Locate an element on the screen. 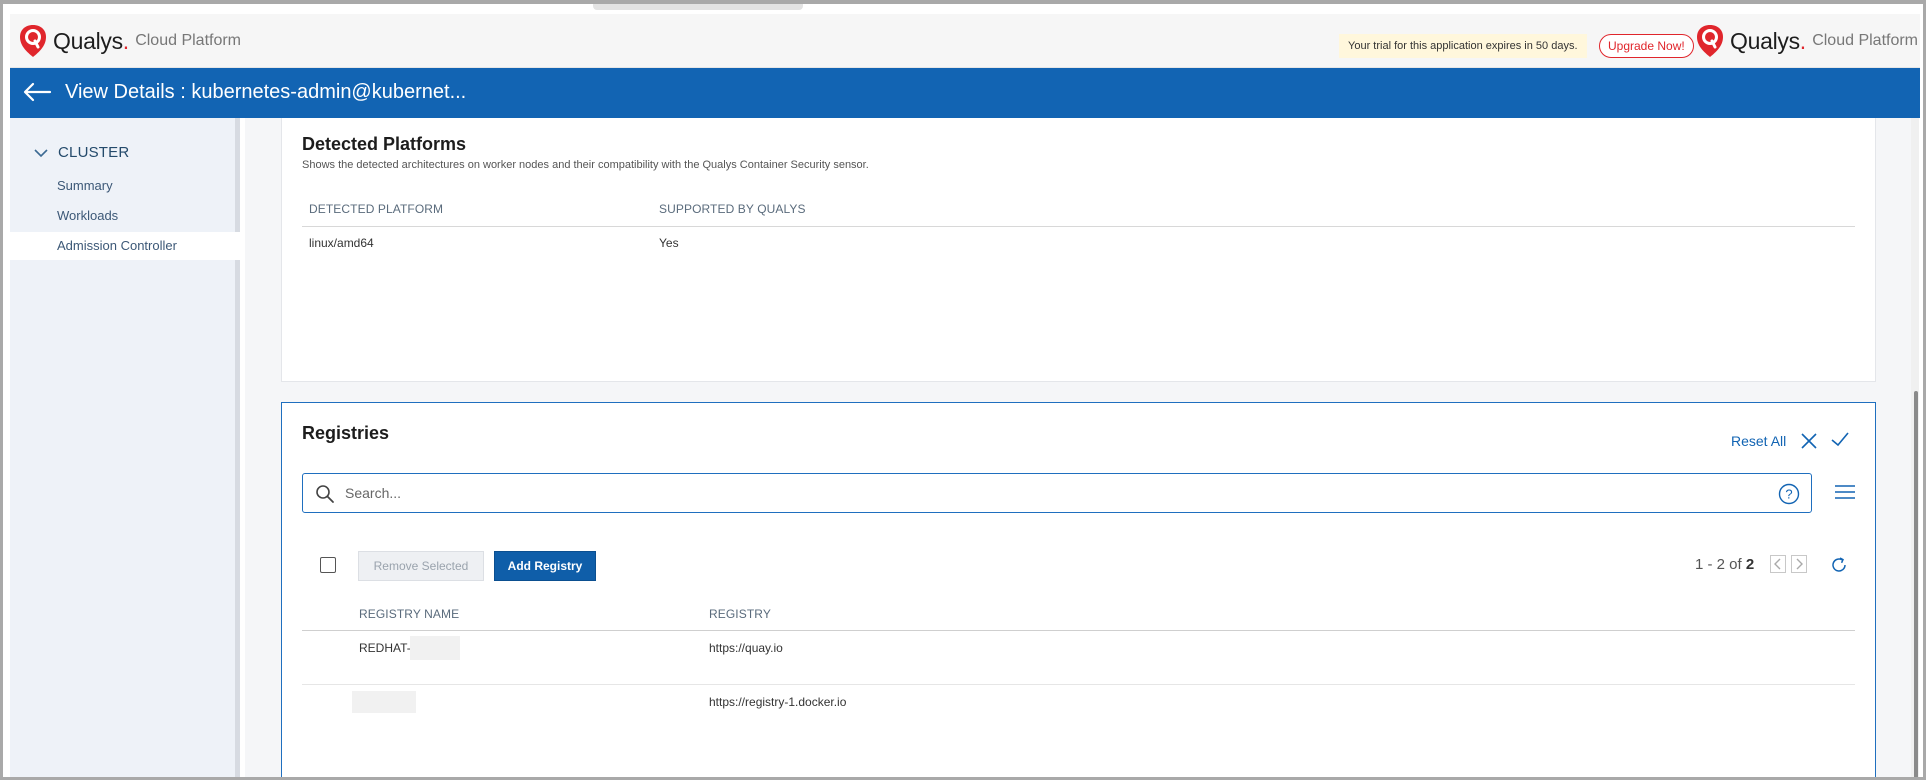  search-input is located at coordinates (1045, 493).